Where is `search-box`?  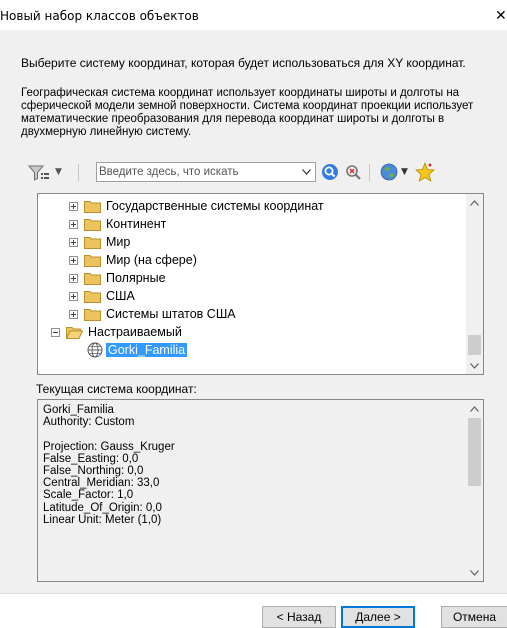
search-box is located at coordinates (206, 172).